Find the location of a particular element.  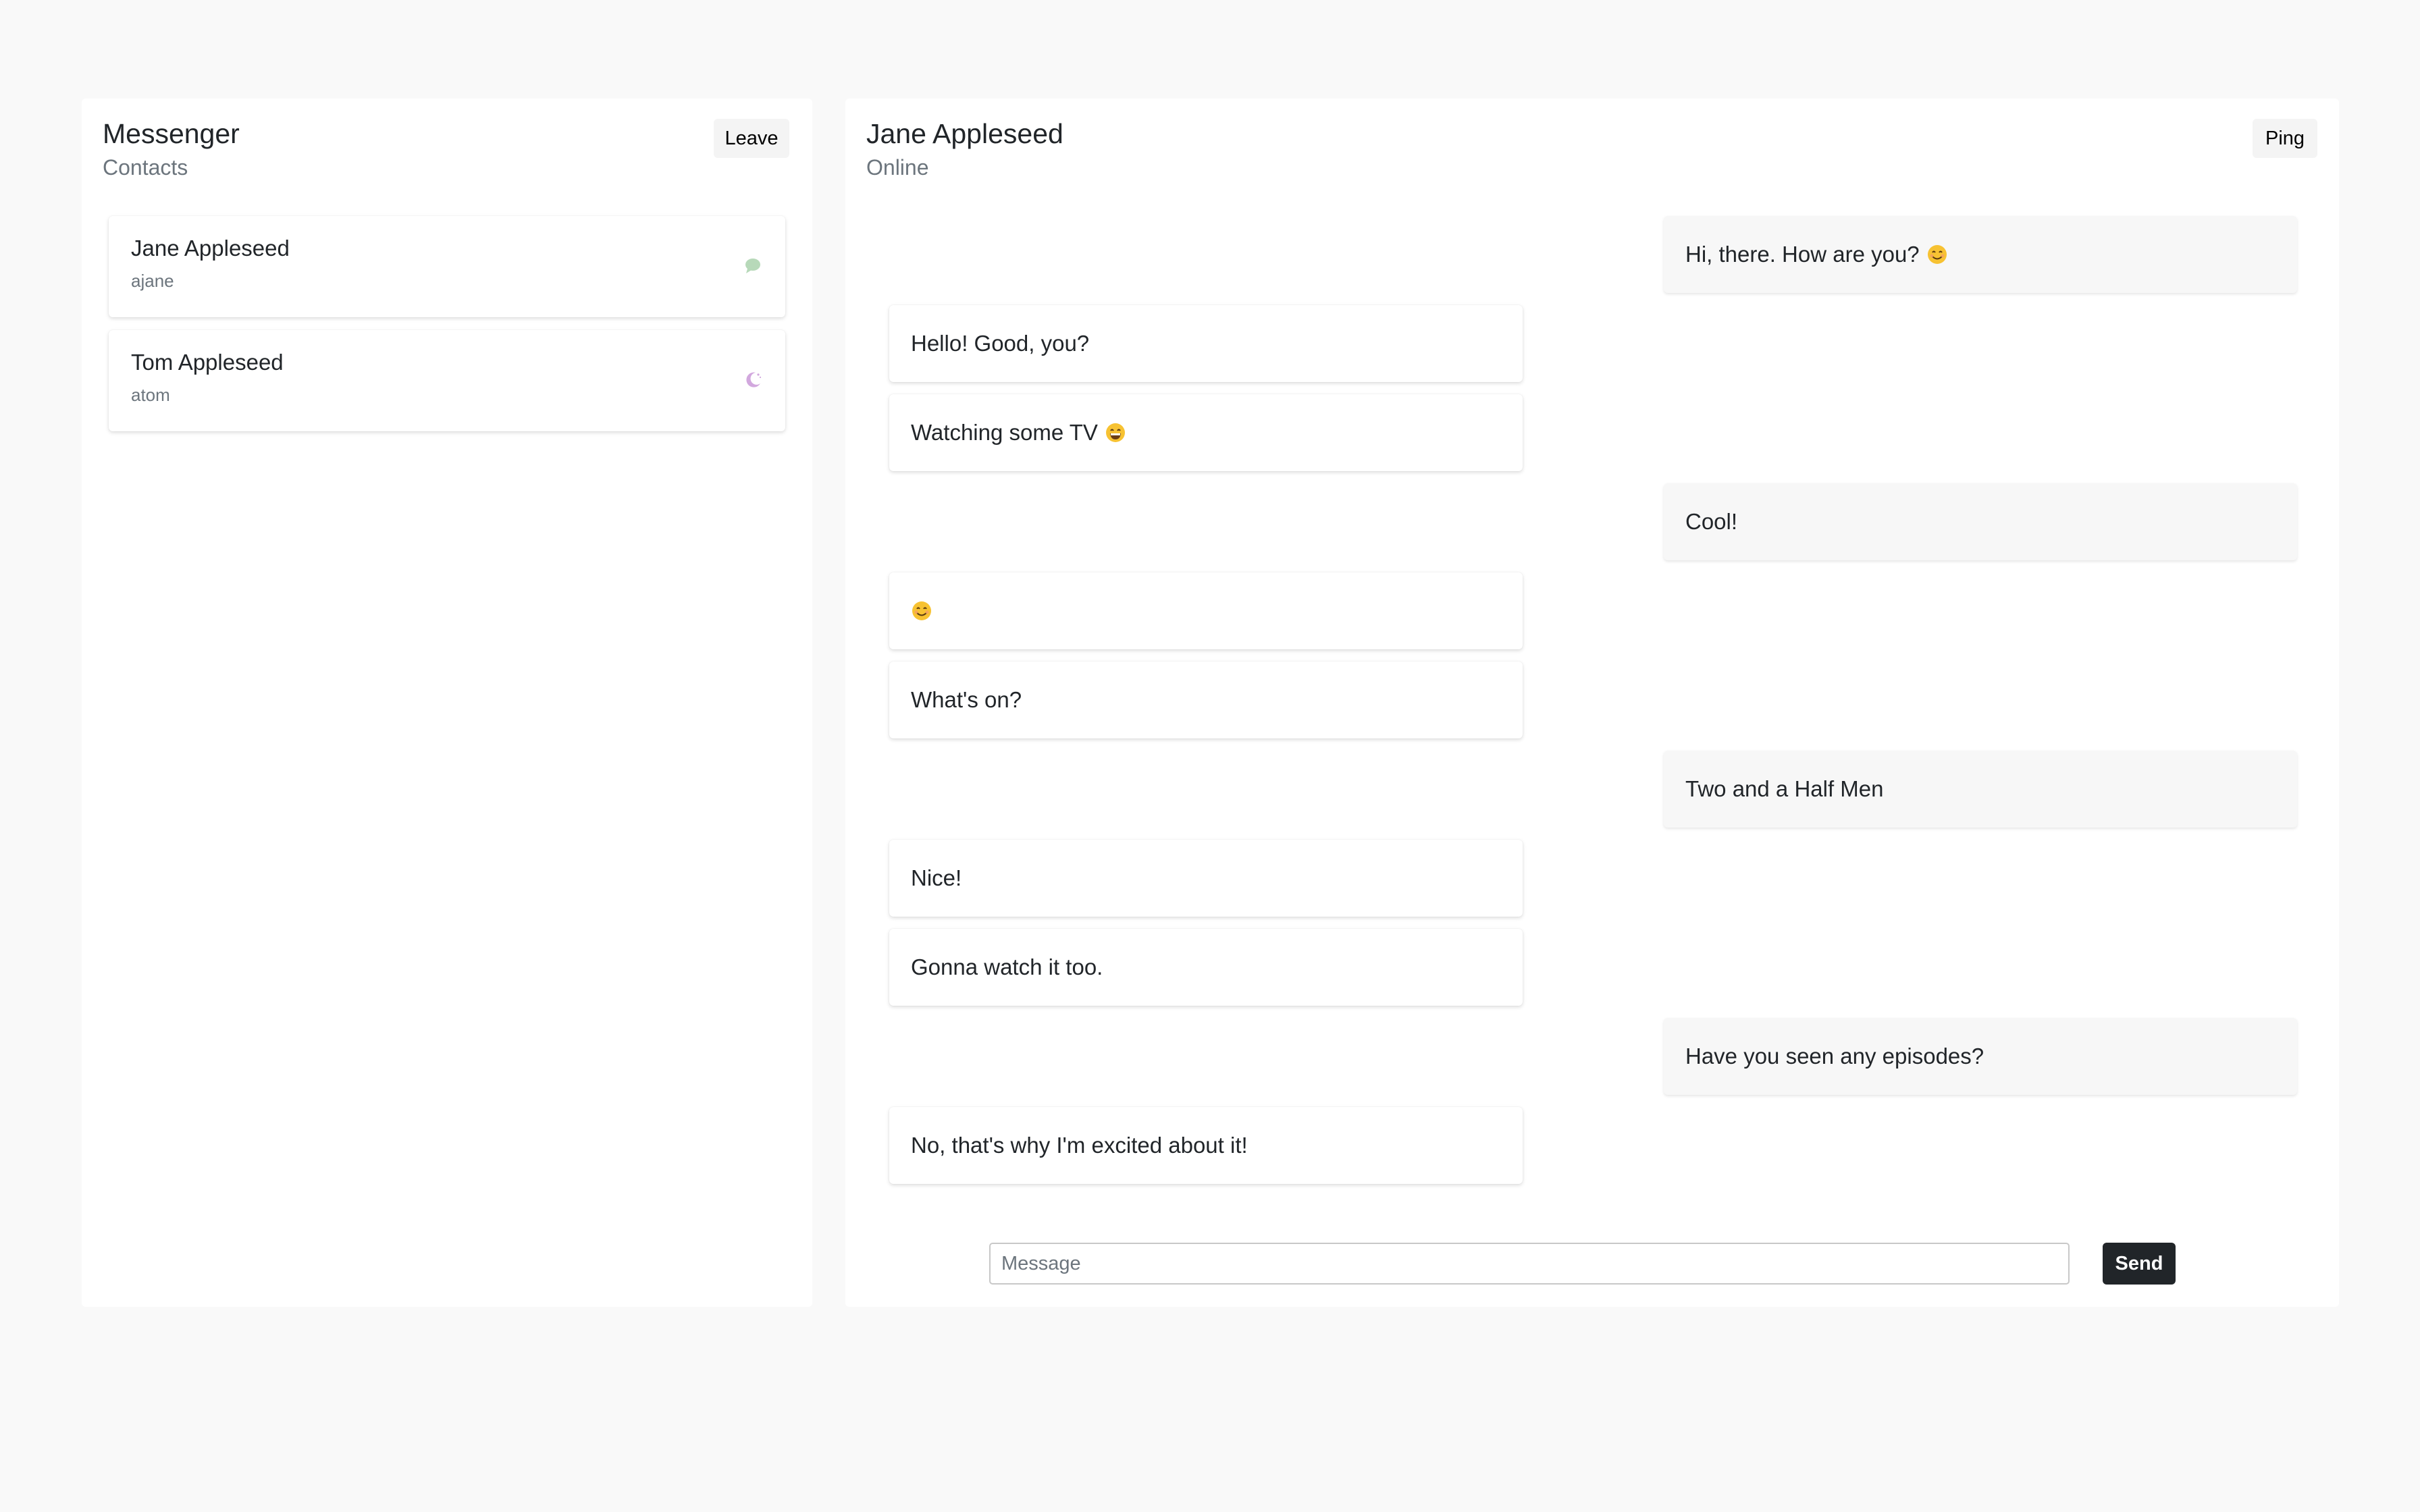

message-bubble-sent: Hi, there. How are you? is located at coordinates (1980, 254).